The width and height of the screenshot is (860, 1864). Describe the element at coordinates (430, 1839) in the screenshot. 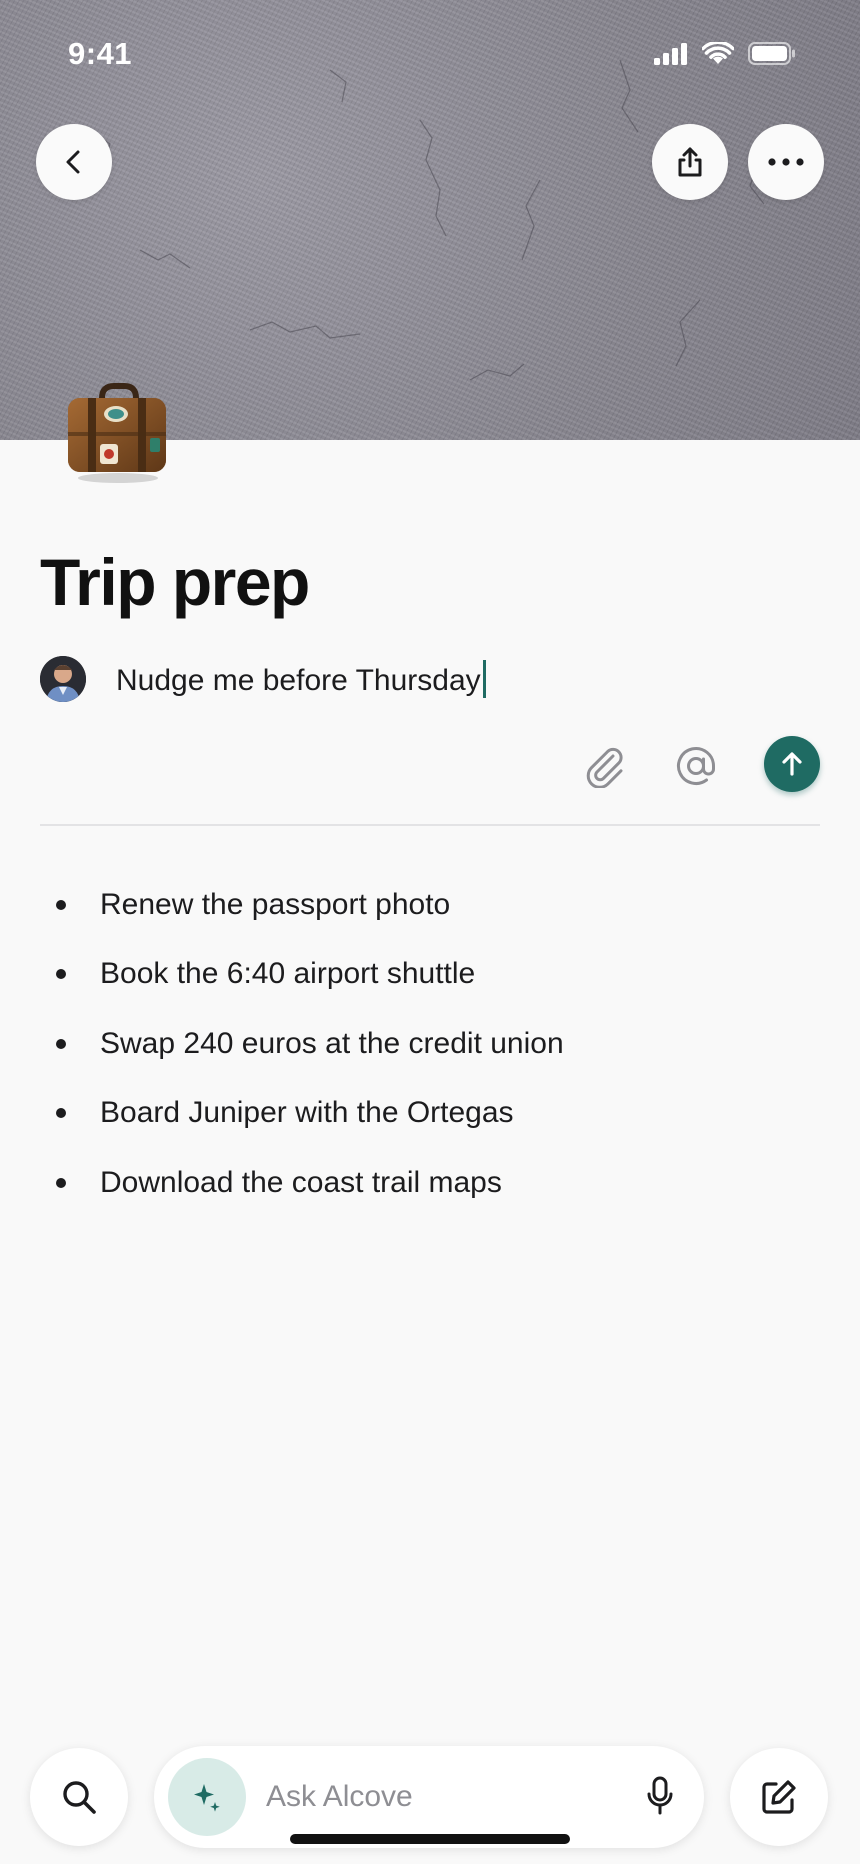

I see `home-indicator` at that location.